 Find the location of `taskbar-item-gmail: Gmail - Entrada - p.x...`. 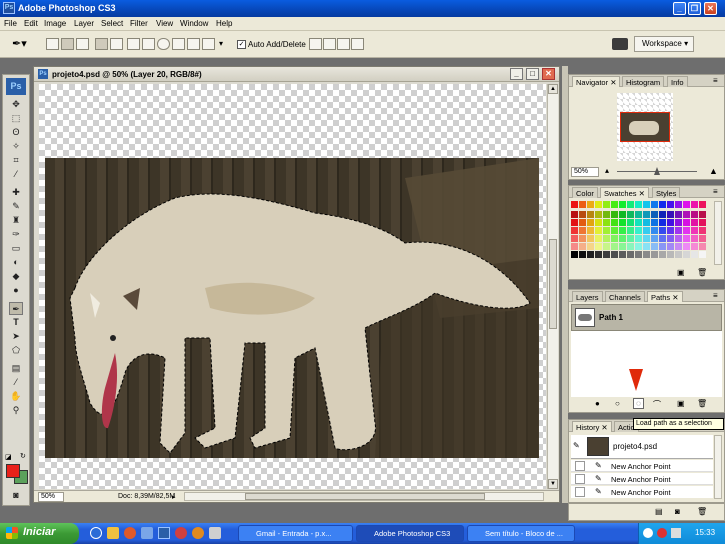

taskbar-item-gmail: Gmail - Entrada - p.x... is located at coordinates (295, 533).